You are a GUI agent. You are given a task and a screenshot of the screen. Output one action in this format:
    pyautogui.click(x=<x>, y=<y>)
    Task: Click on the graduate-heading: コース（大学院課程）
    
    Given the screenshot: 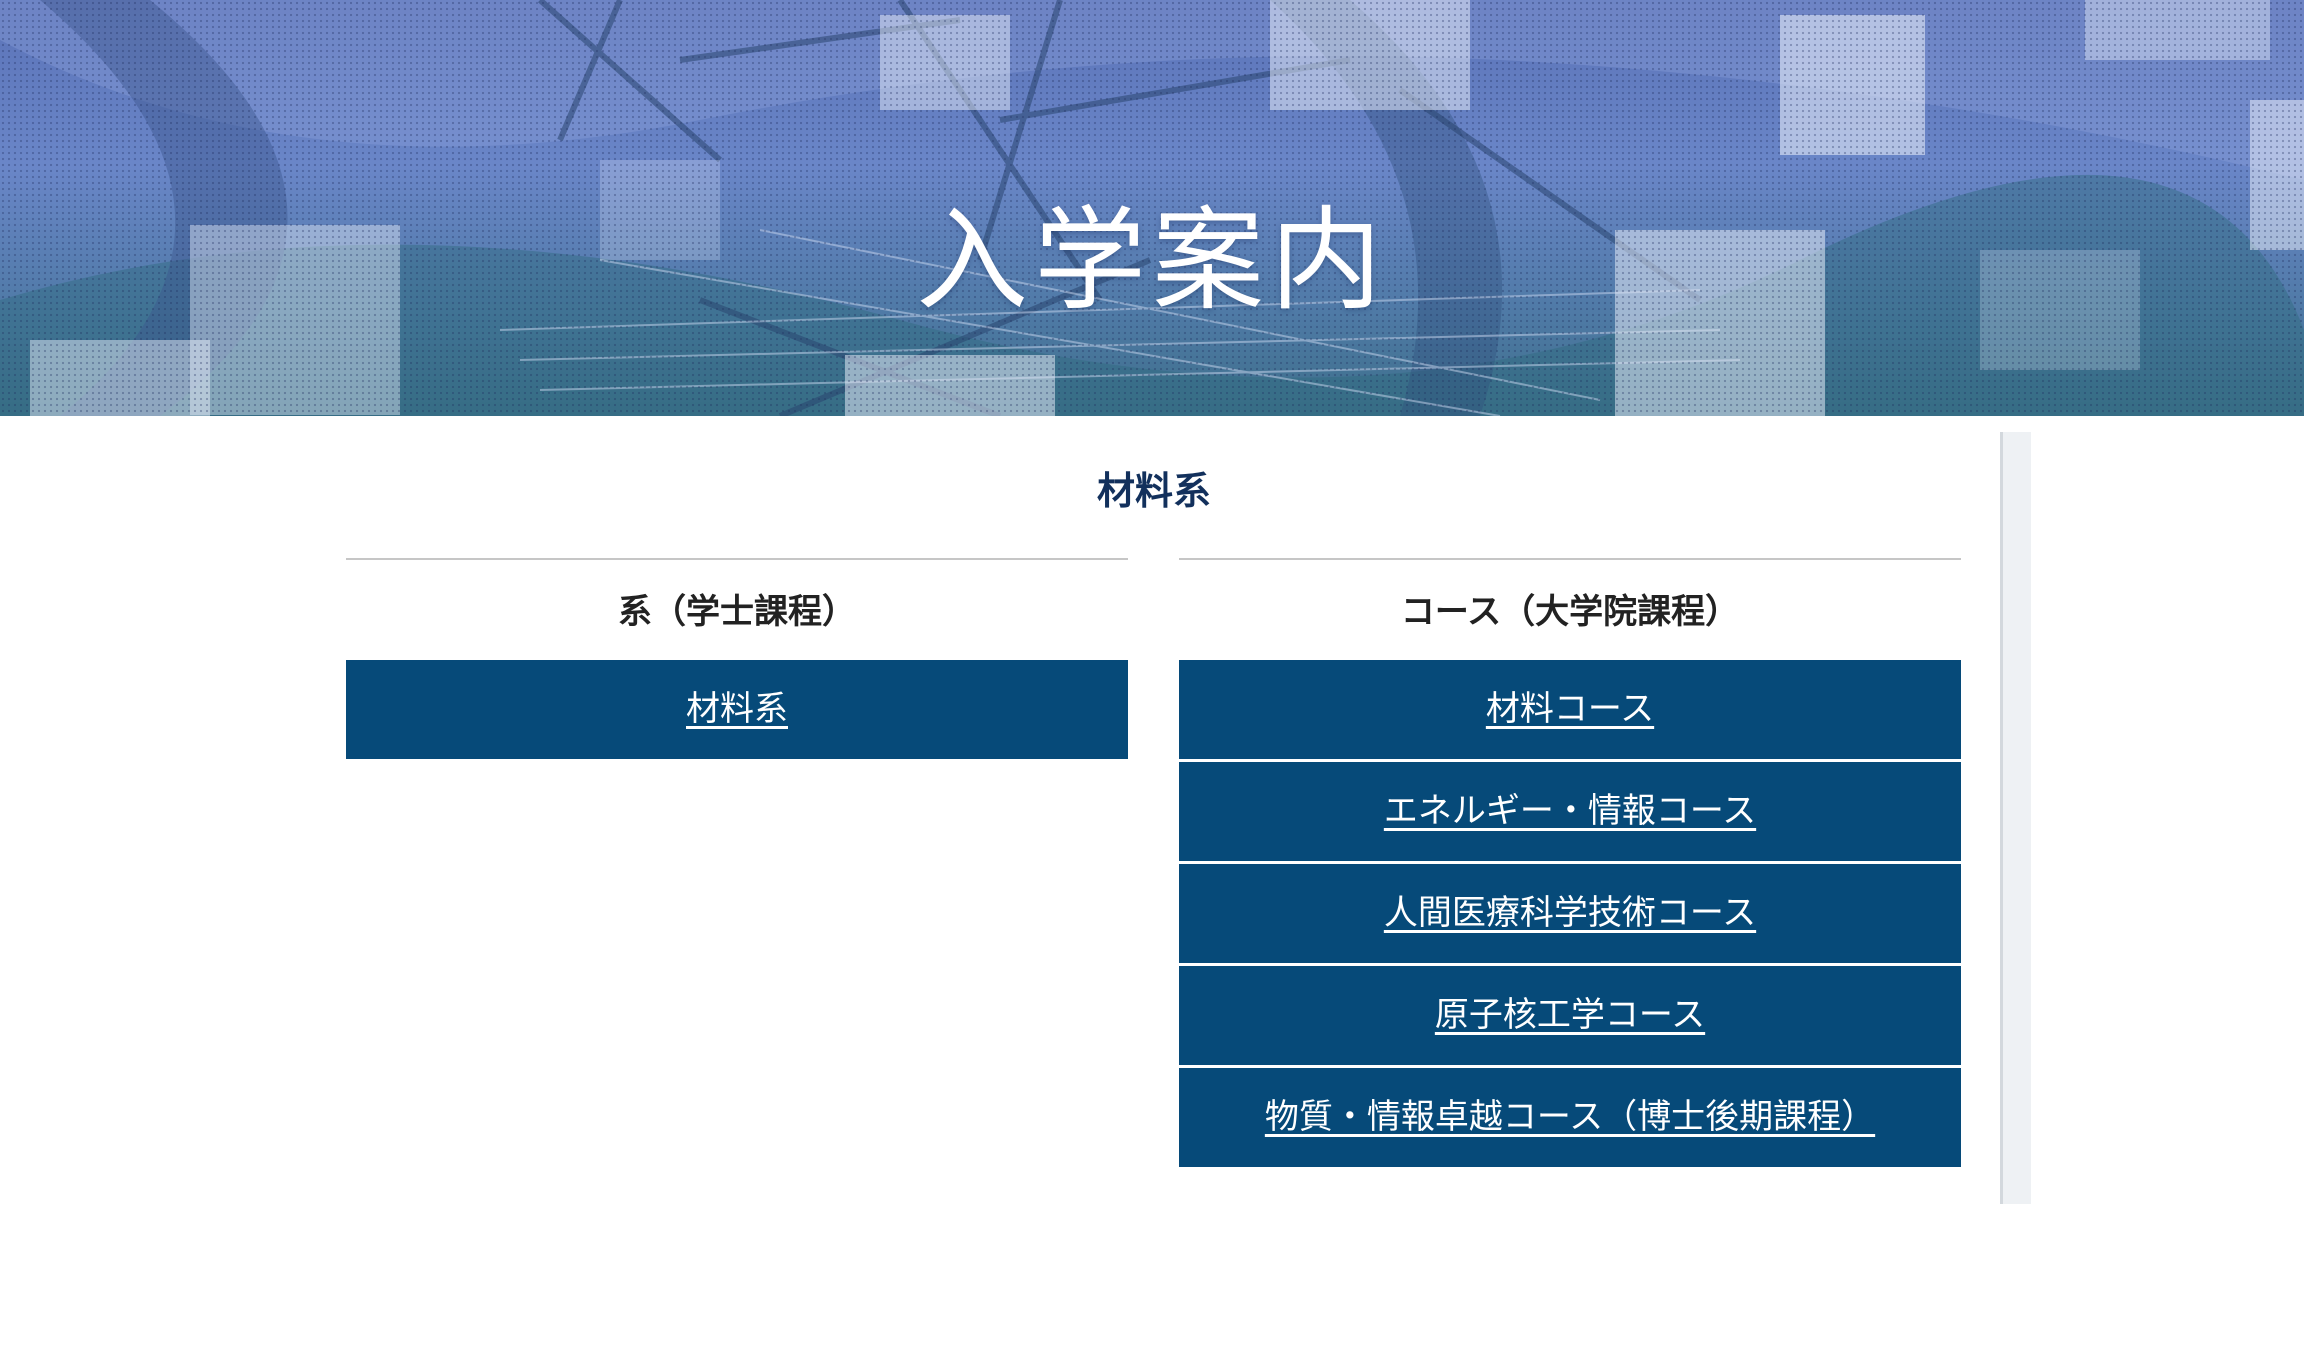 What is the action you would take?
    pyautogui.click(x=1570, y=612)
    